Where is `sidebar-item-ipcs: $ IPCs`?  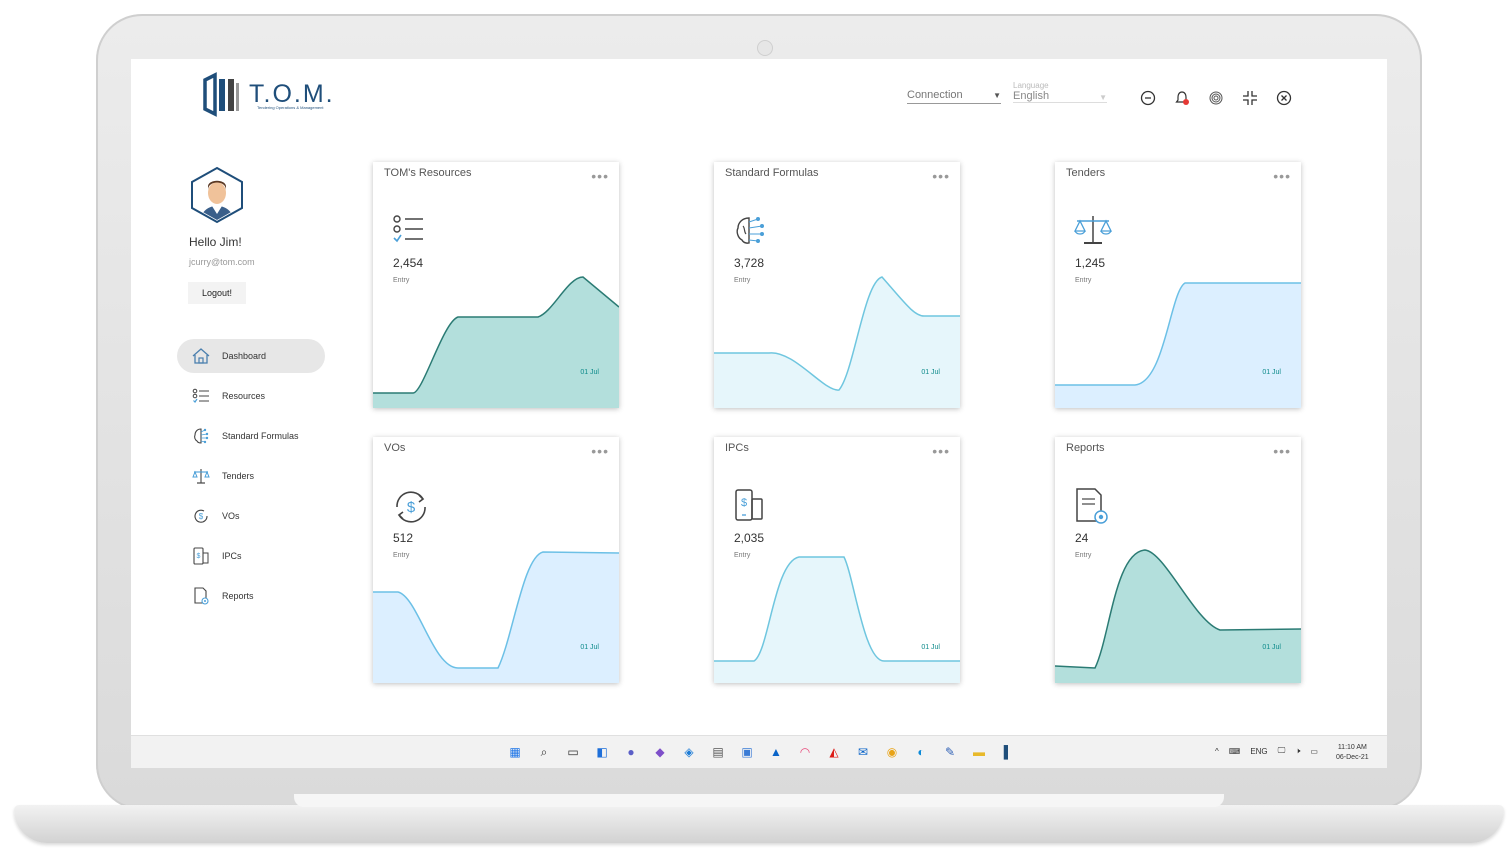 sidebar-item-ipcs: $ IPCs is located at coordinates (251, 556).